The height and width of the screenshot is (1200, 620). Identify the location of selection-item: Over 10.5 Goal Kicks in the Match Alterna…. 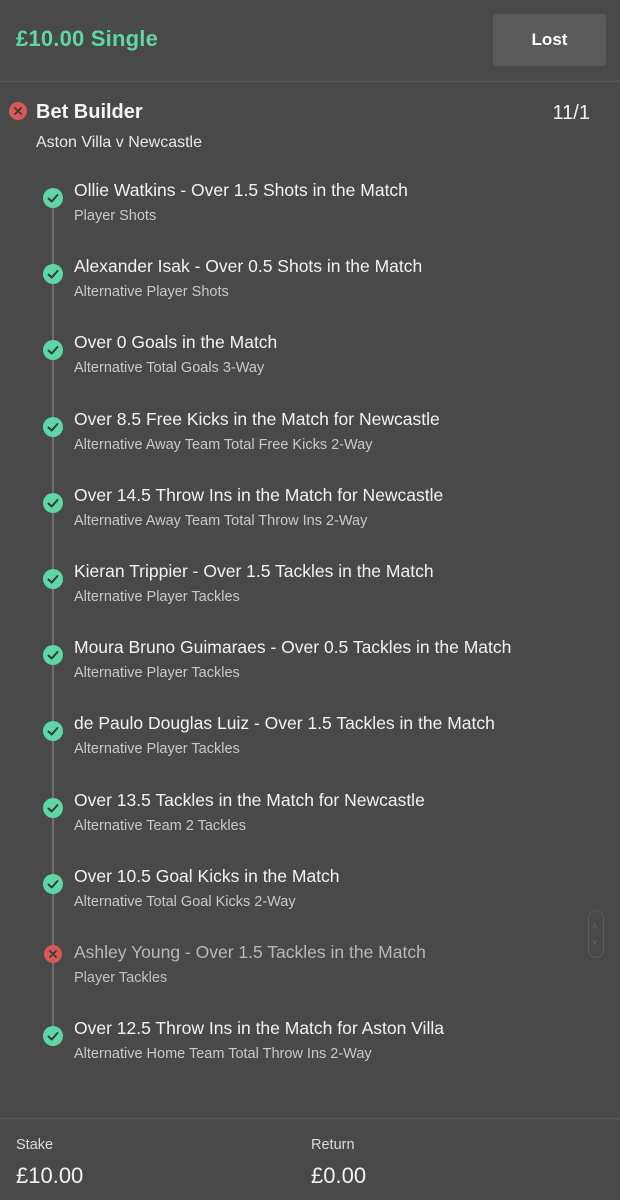
(300, 901).